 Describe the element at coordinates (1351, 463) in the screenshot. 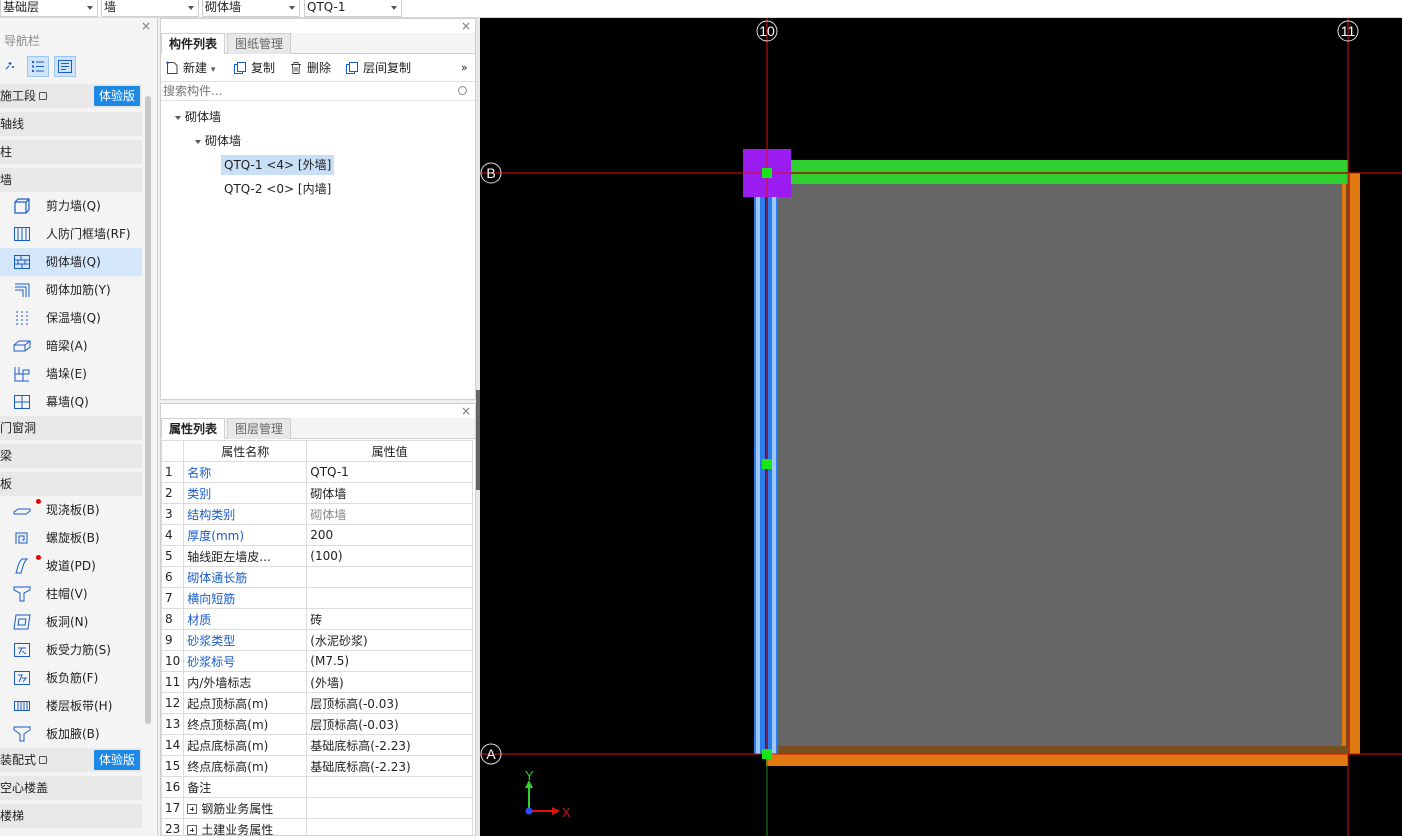

I see `wall-right` at that location.